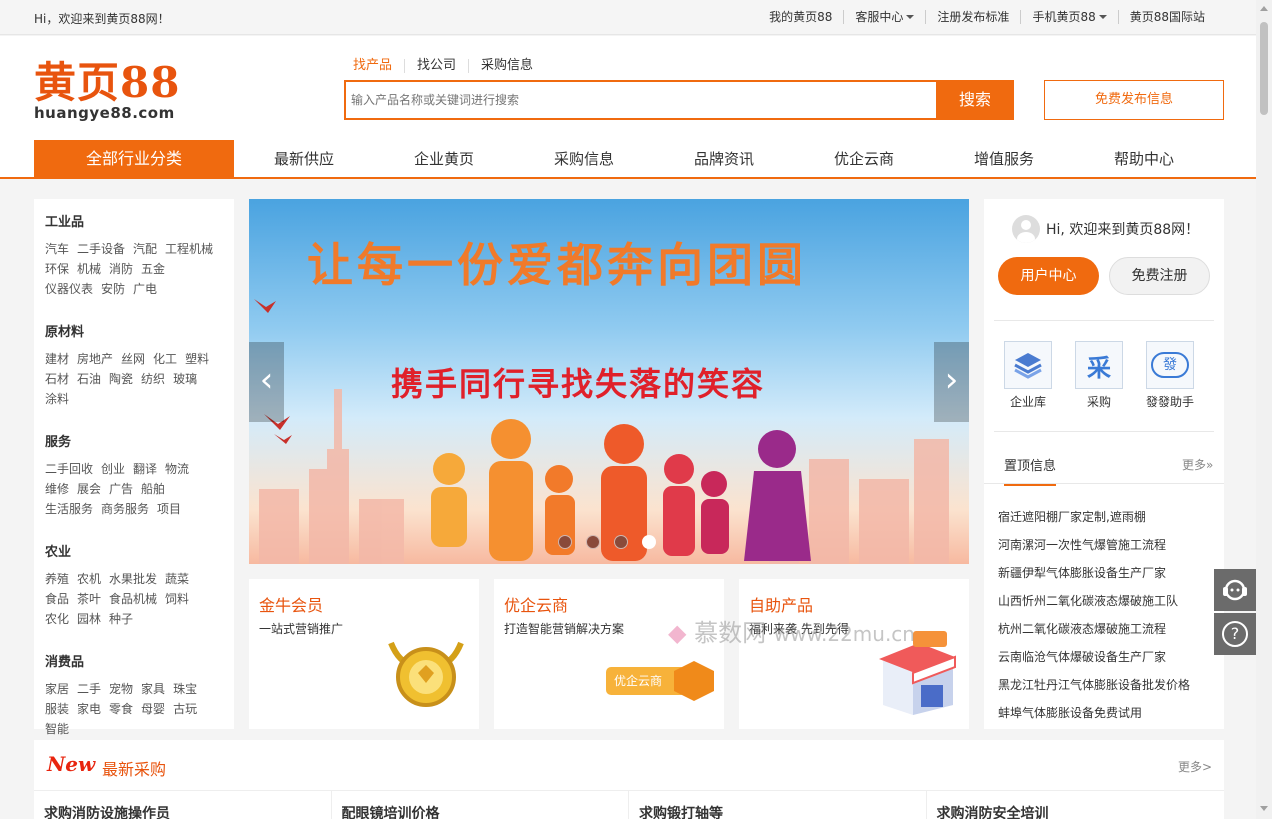  What do you see at coordinates (183, 805) in the screenshot?
I see `list-item: 求购消防设施操作员` at bounding box center [183, 805].